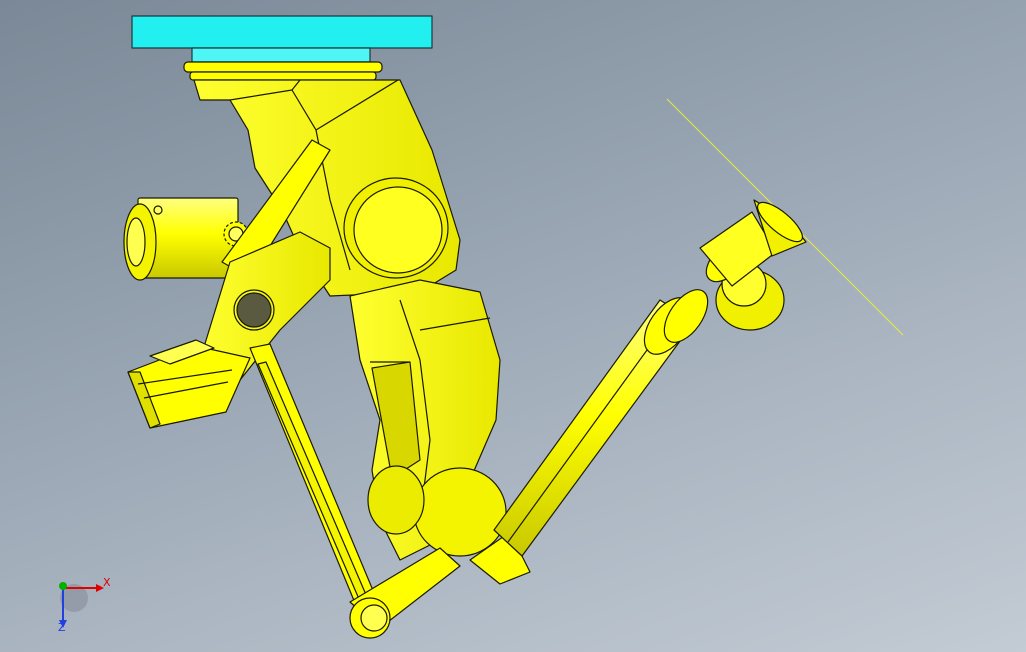 The width and height of the screenshot is (1026, 652). Describe the element at coordinates (281, 55) in the screenshot. I see `mounting-plate-hub` at that location.